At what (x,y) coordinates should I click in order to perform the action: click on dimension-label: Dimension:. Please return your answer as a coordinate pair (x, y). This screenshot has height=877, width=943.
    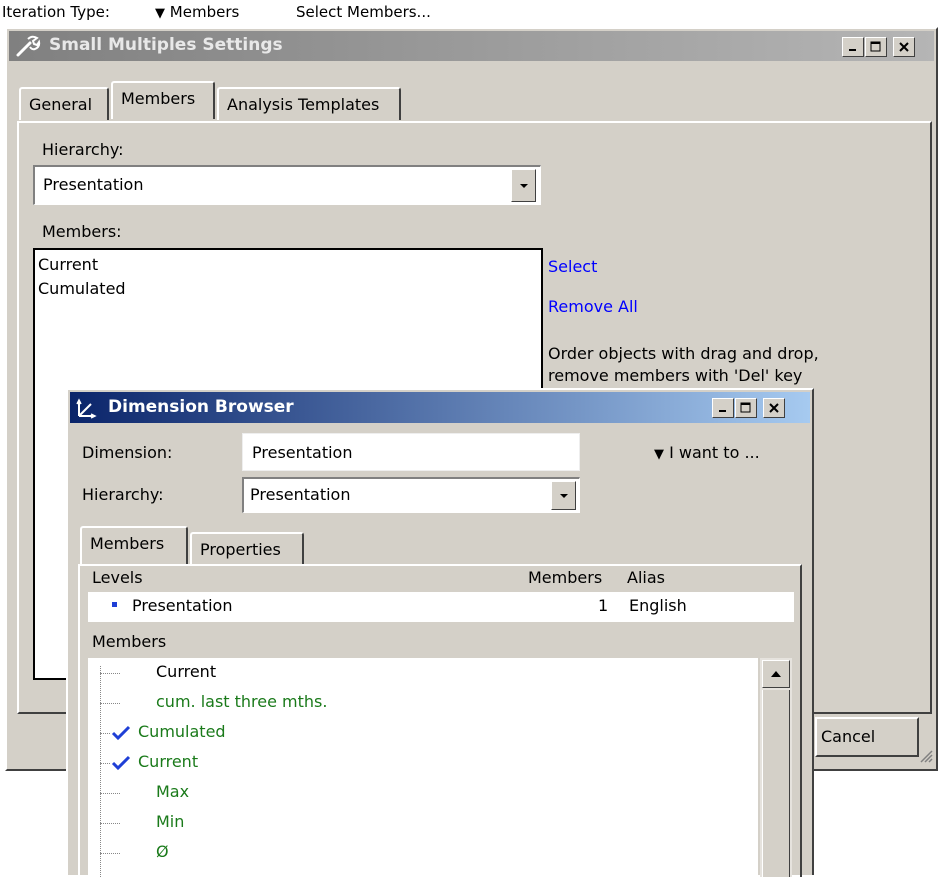
    Looking at the image, I should click on (127, 452).